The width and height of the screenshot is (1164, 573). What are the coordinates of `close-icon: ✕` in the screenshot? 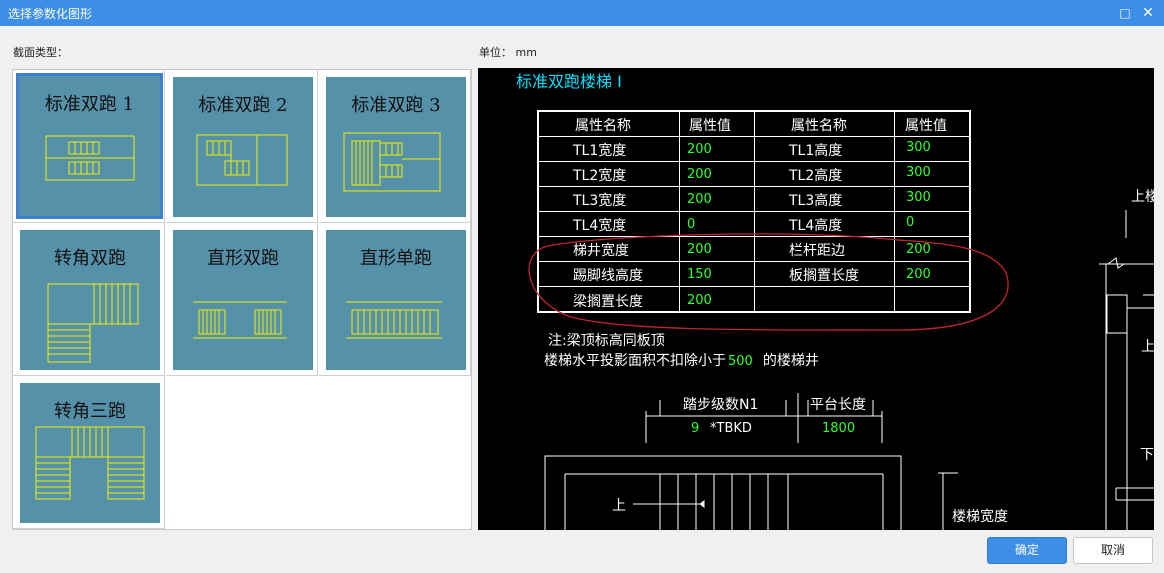 It's located at (1148, 13).